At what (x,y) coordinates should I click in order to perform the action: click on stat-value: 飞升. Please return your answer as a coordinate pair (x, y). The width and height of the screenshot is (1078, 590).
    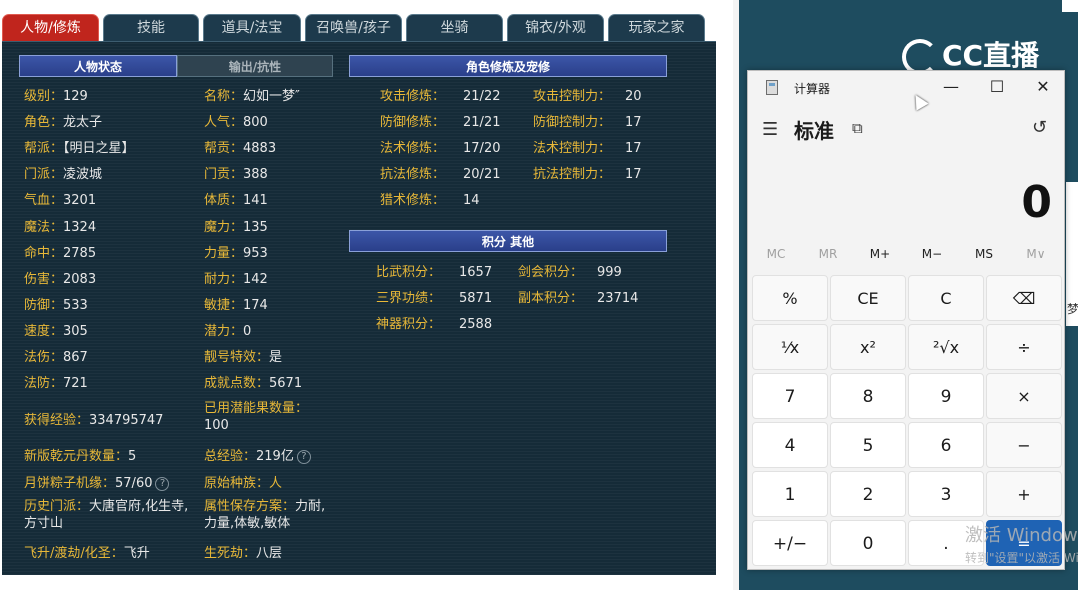
    Looking at the image, I should click on (136, 553).